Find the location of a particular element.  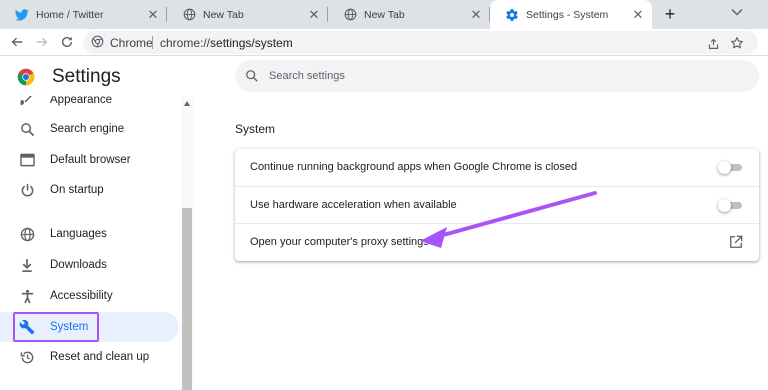

setting-row-hardware-acceleration: Use hardware acceleration when available is located at coordinates (497, 204).